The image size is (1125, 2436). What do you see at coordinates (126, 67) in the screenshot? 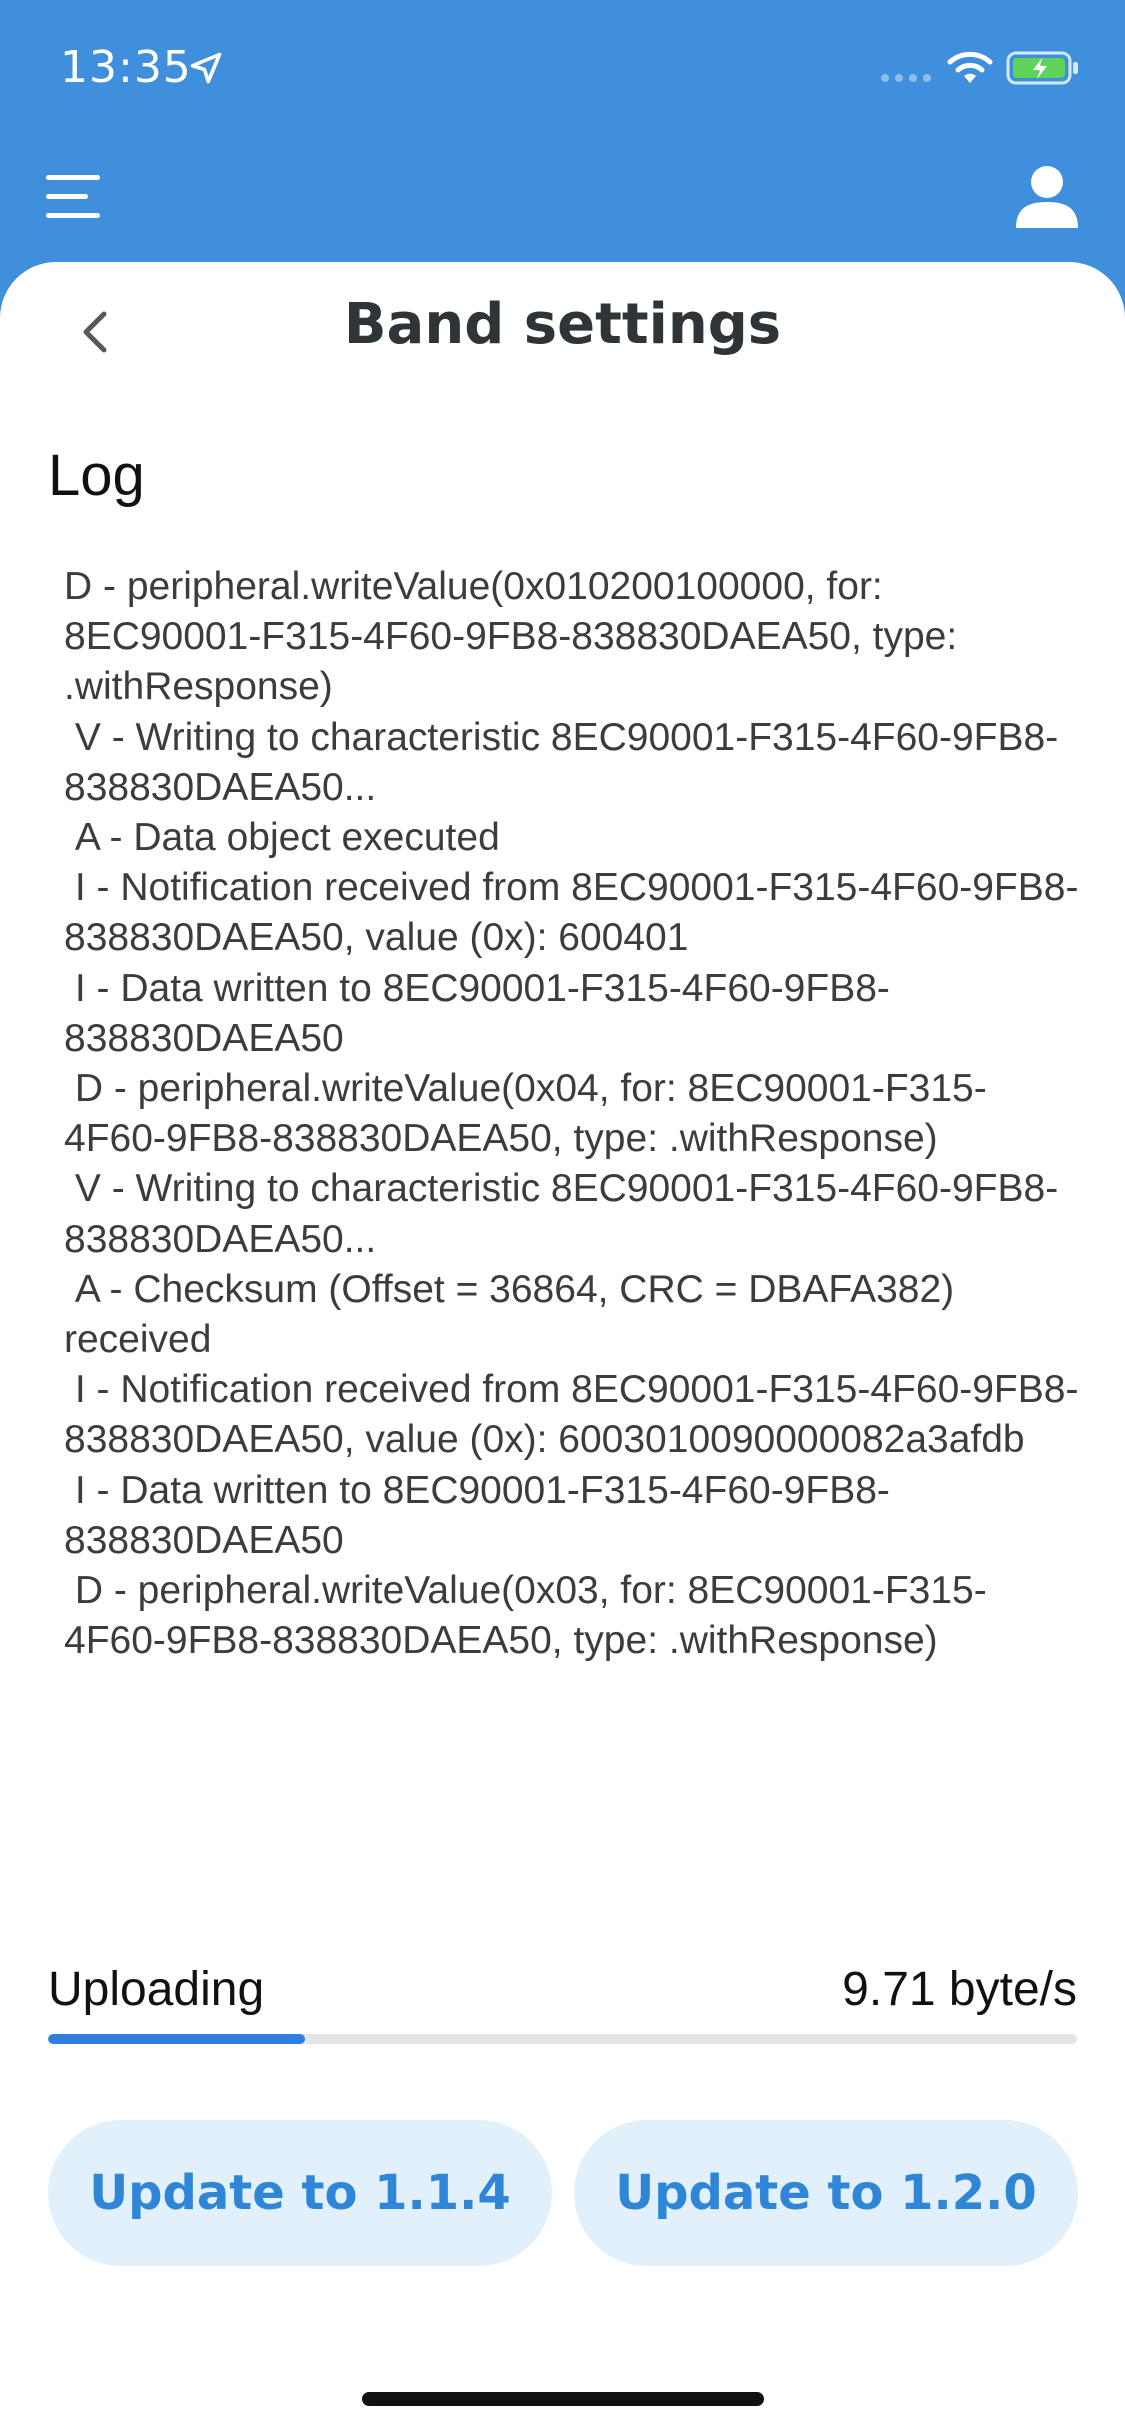
I see `status-time: 13:35` at bounding box center [126, 67].